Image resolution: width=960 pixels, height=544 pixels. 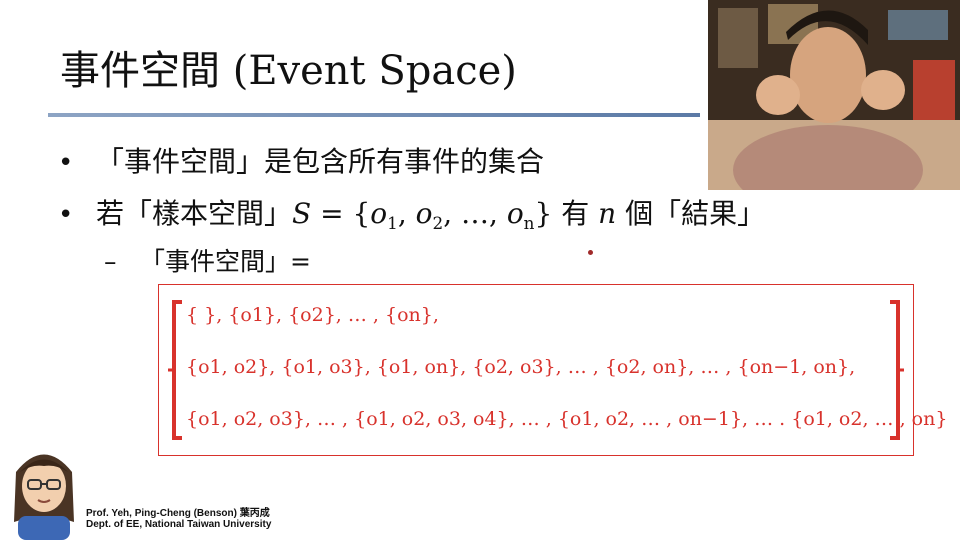 What do you see at coordinates (374, 115) in the screenshot?
I see `title-rule` at bounding box center [374, 115].